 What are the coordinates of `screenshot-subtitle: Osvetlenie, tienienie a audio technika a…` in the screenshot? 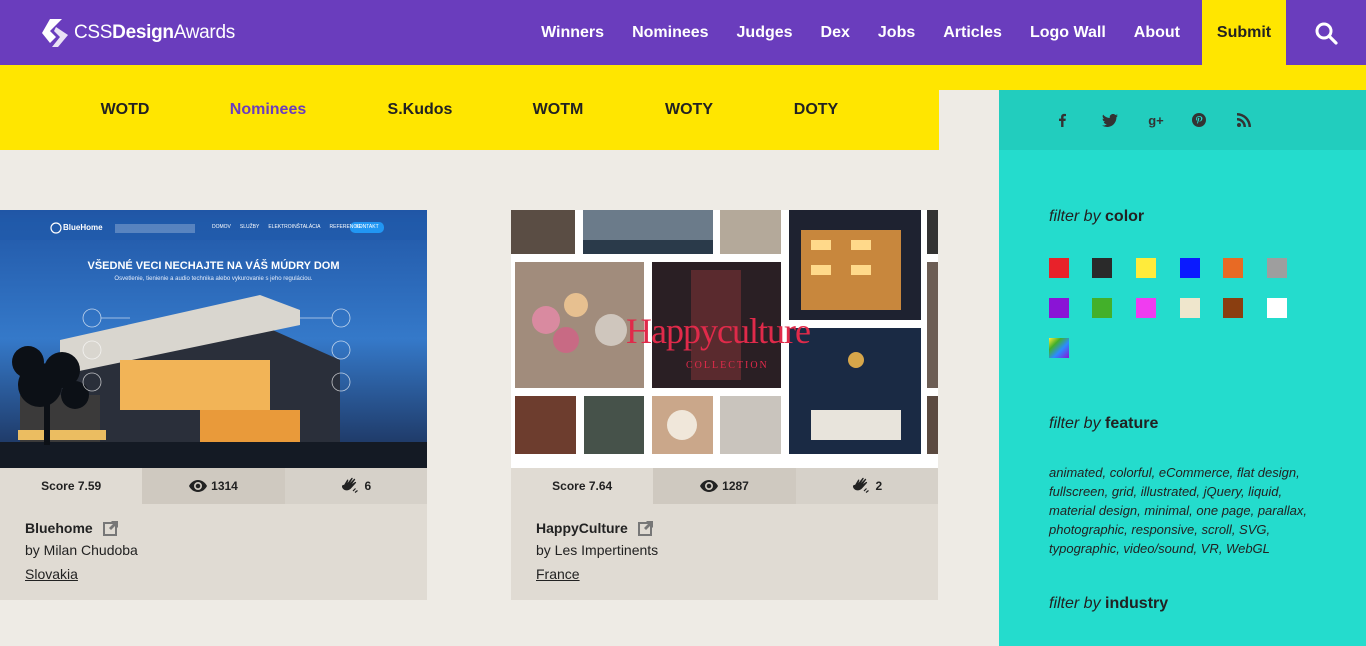 It's located at (213, 279).